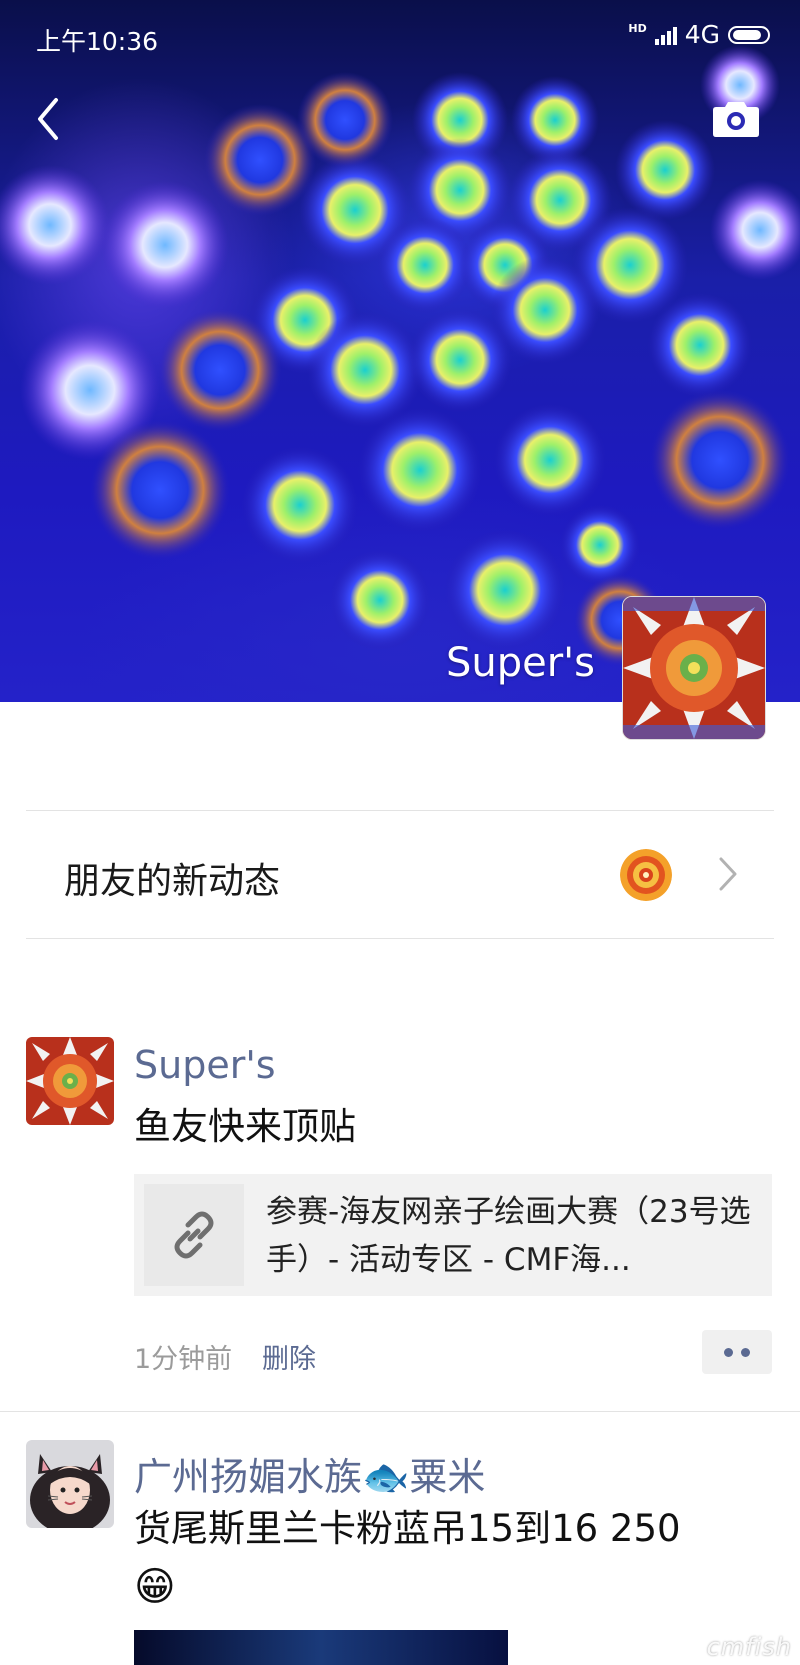 Image resolution: width=800 pixels, height=1665 pixels. I want to click on signal-icon, so click(665, 35).